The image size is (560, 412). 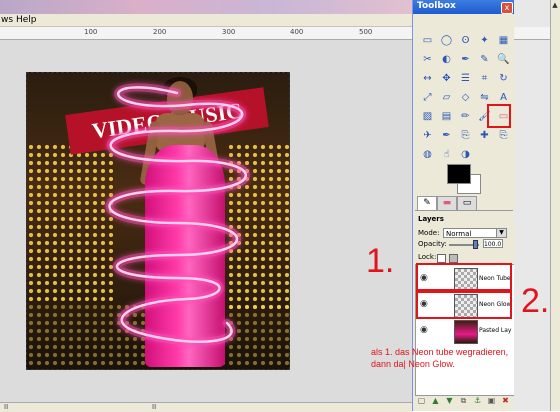 I want to click on lock-pixels-checkbox, so click(x=441, y=258).